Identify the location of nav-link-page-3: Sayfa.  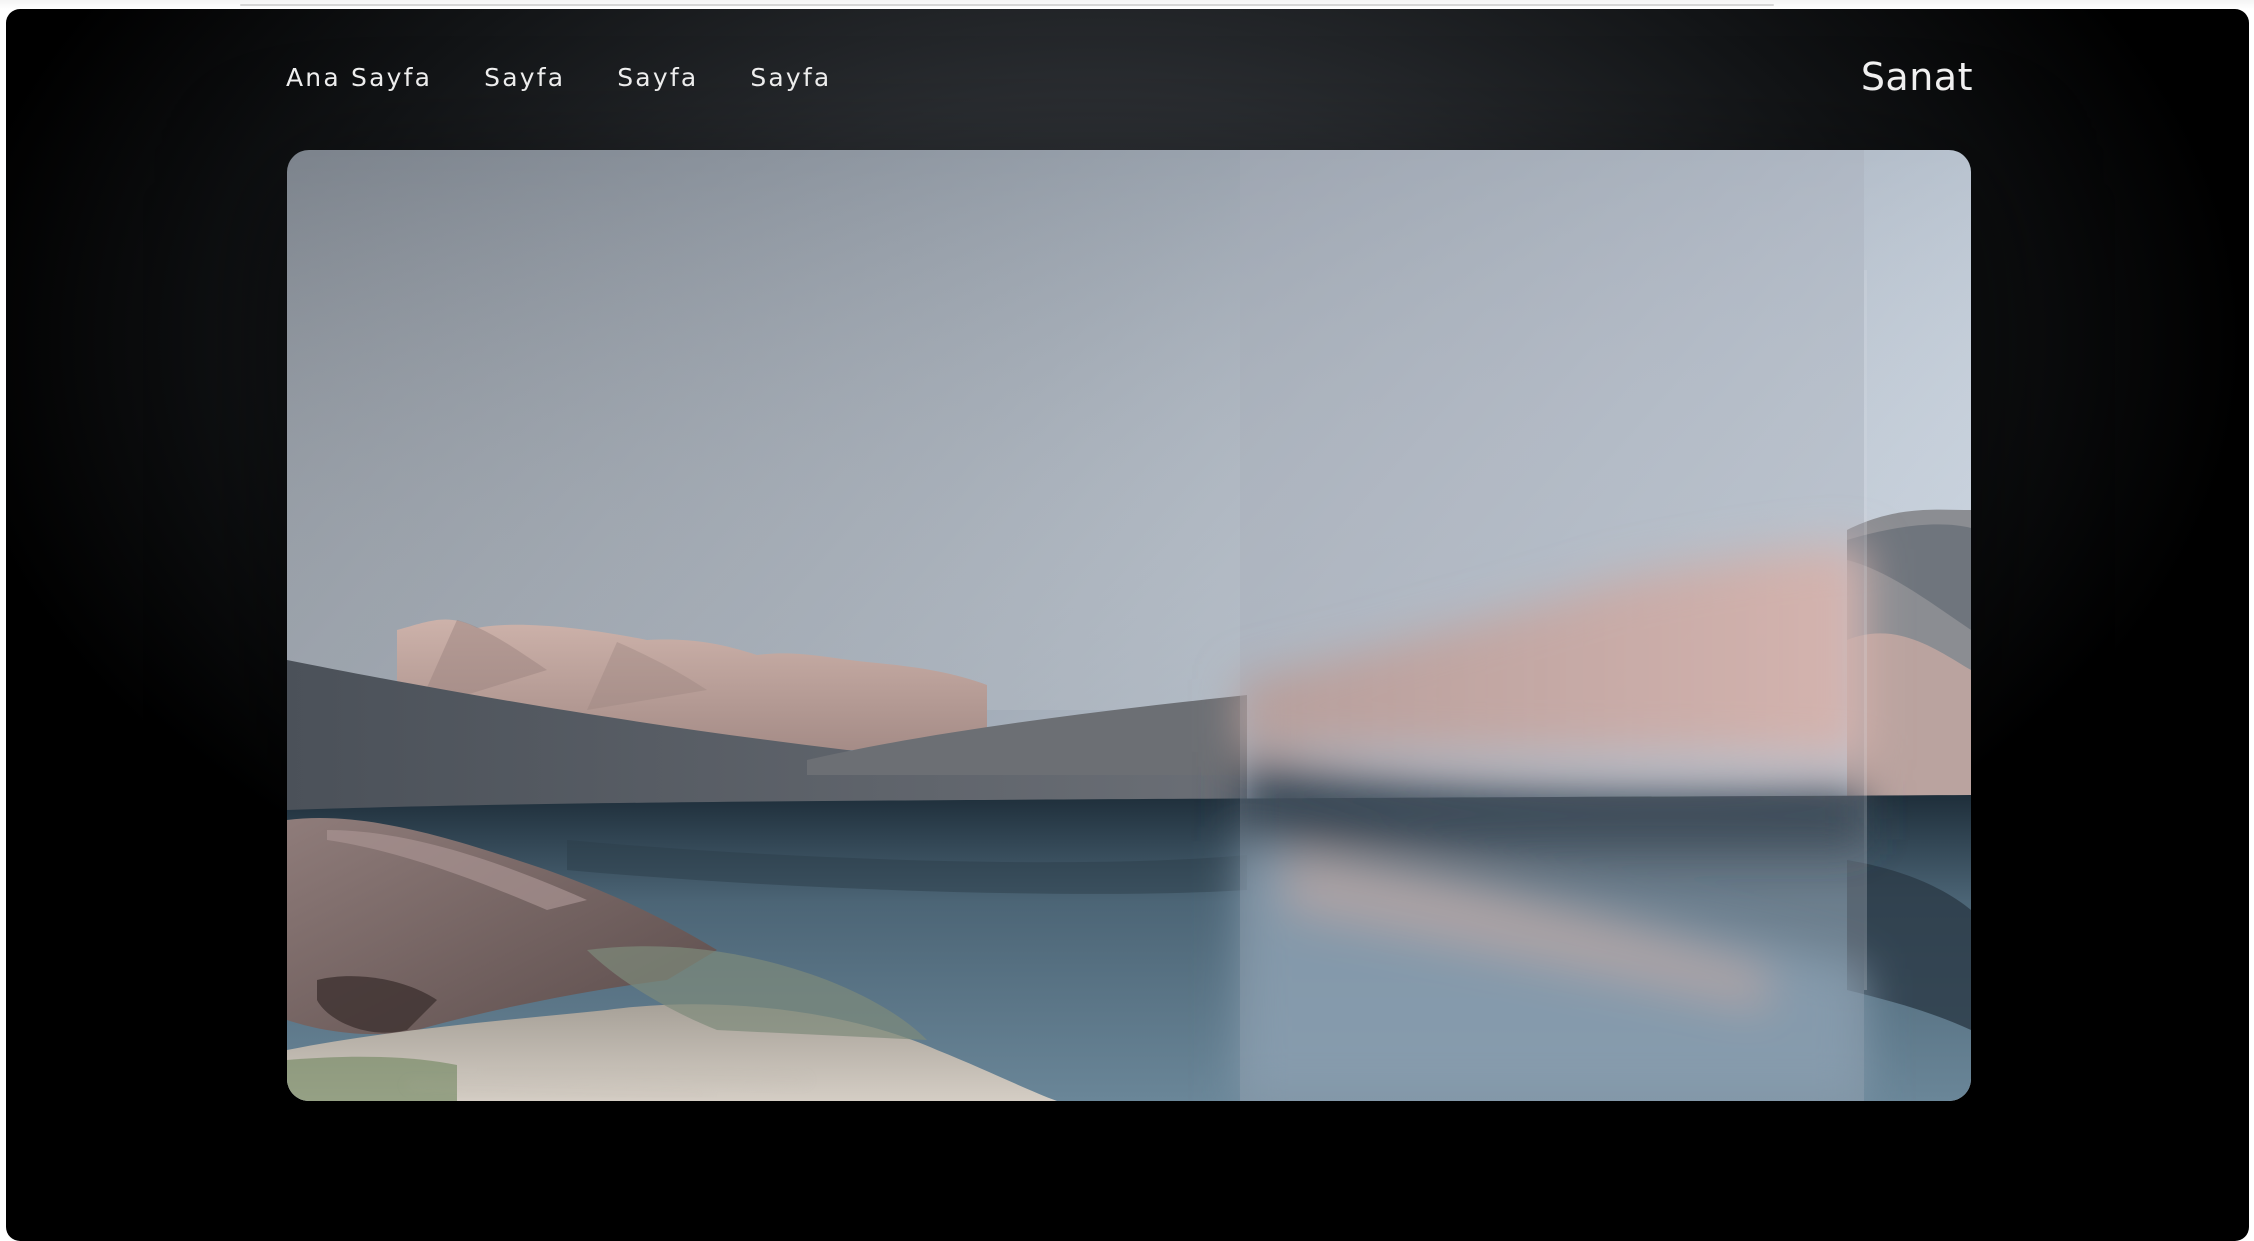
(790, 77).